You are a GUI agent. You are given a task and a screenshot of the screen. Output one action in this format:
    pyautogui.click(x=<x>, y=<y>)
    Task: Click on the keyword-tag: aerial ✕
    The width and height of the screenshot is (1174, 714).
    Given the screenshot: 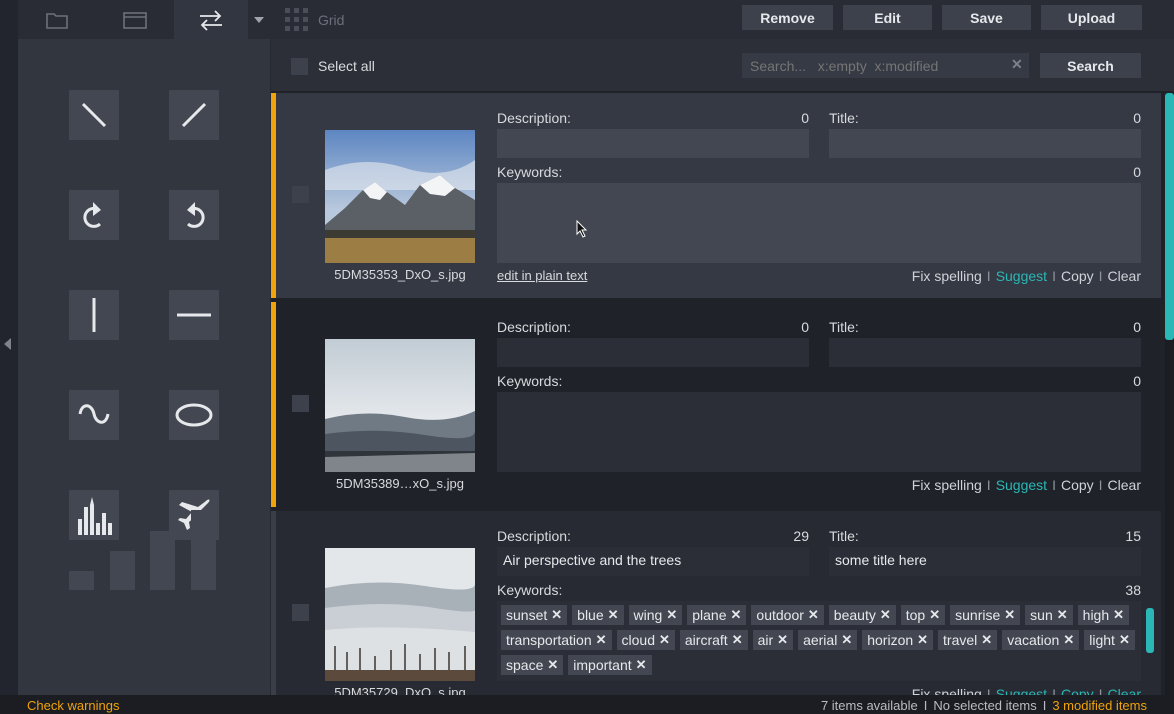 What is the action you would take?
    pyautogui.click(x=828, y=640)
    